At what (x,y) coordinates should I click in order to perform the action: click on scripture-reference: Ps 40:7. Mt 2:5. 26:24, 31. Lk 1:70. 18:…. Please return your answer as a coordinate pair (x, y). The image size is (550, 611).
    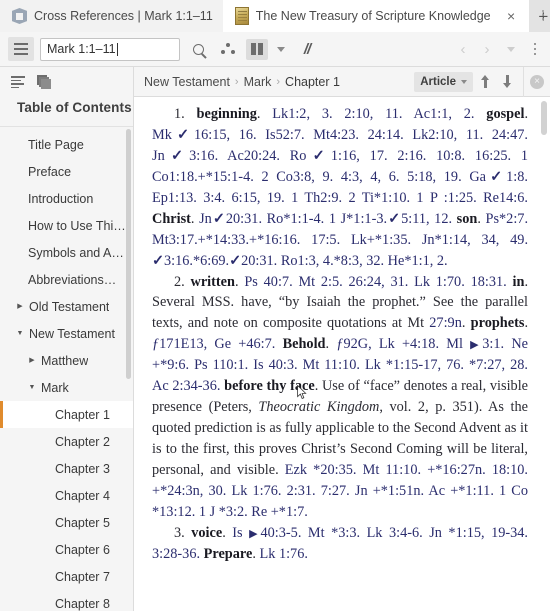
    Looking at the image, I should click on (378, 282).